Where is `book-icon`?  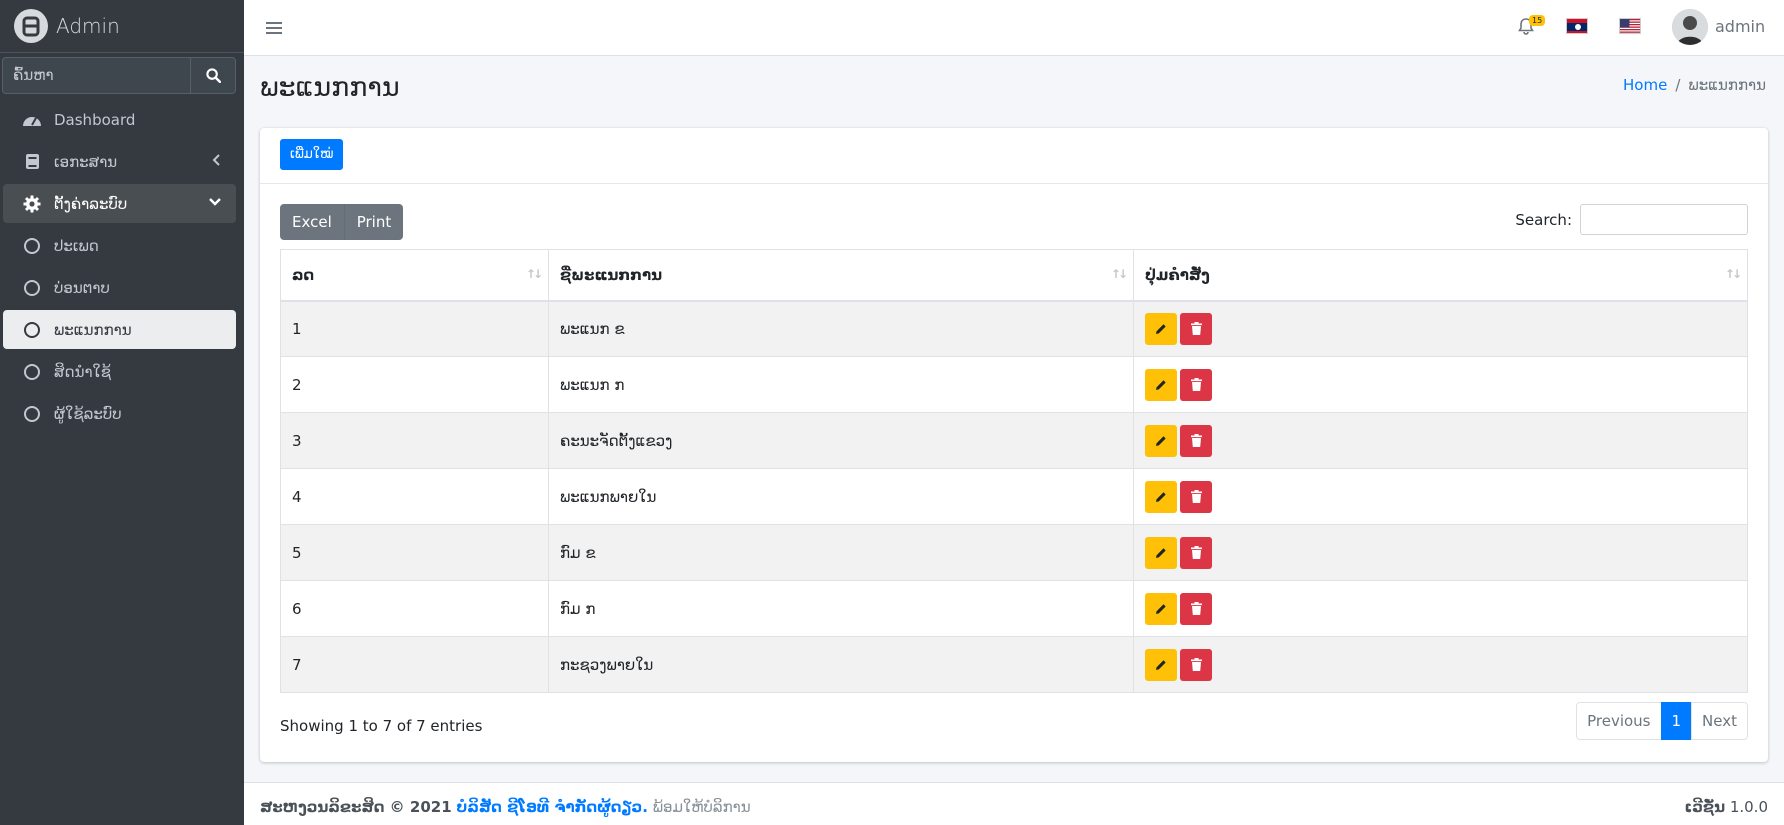 book-icon is located at coordinates (32, 161).